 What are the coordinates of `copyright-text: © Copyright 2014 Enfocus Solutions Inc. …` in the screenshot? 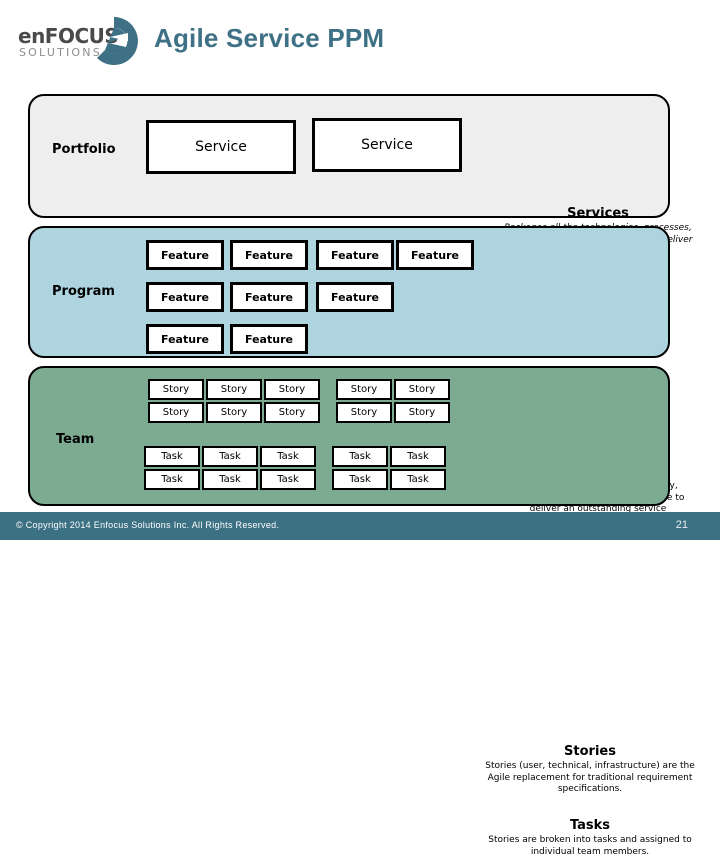 It's located at (148, 525).